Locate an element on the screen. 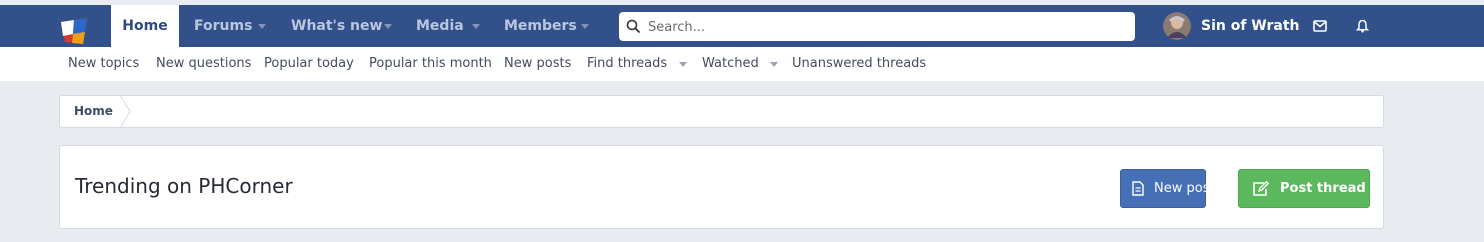 The image size is (1484, 242). new-posts-label: New posts is located at coordinates (1188, 188).